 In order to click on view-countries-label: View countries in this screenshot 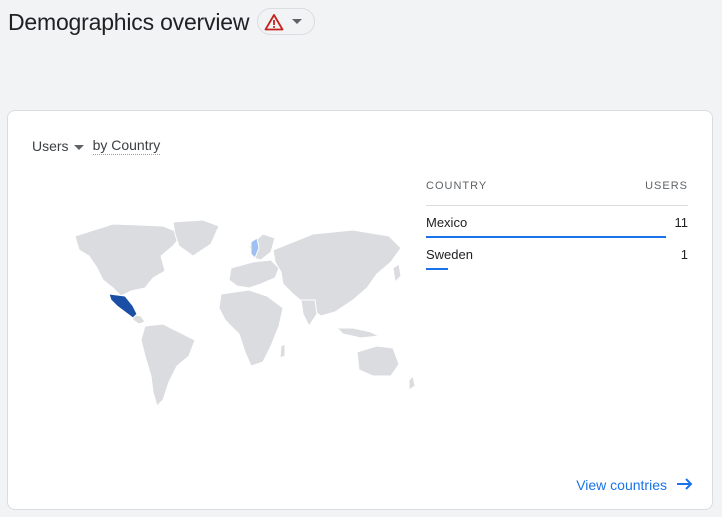, I will do `click(621, 485)`.